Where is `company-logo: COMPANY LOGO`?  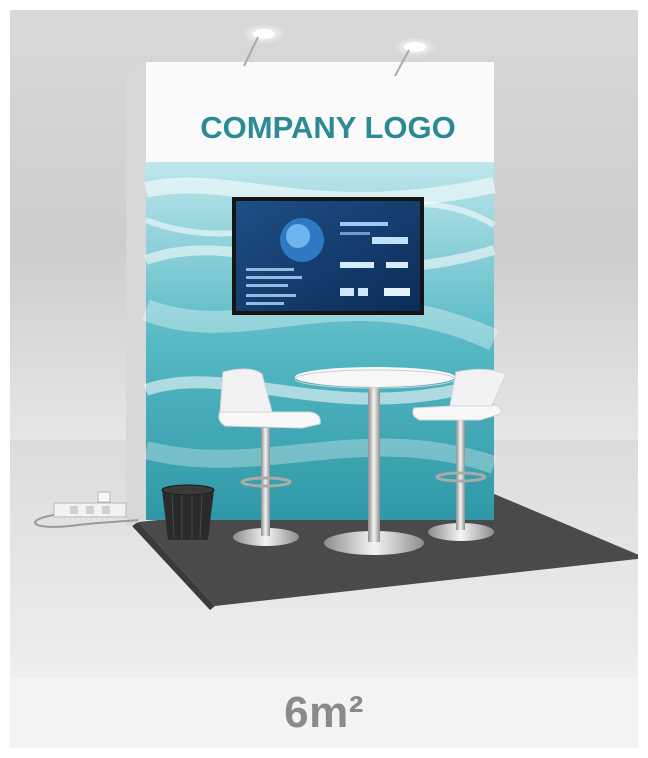 company-logo: COMPANY LOGO is located at coordinates (327, 127).